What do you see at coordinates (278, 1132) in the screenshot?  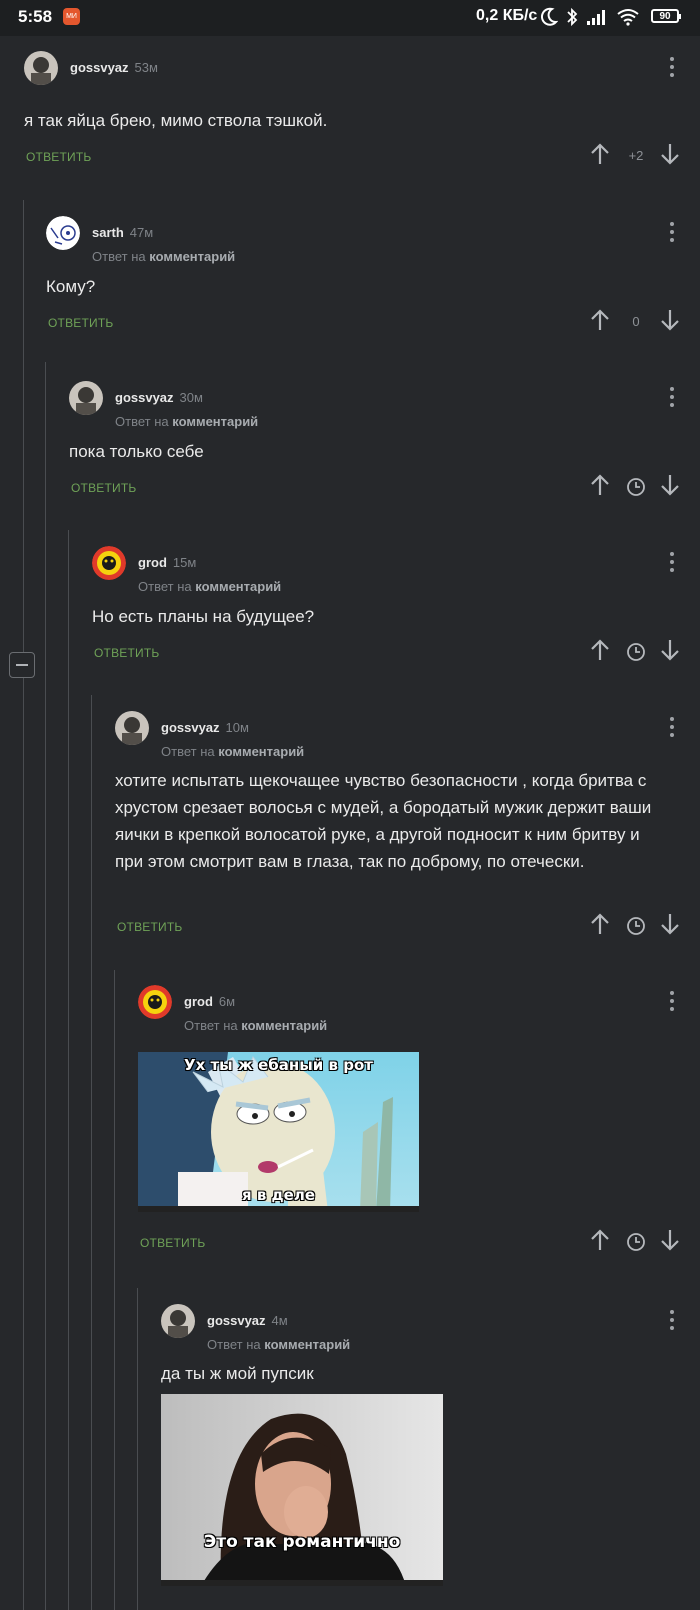 I see `meme-image: Ух ты ж ебаный в рот я в деле` at bounding box center [278, 1132].